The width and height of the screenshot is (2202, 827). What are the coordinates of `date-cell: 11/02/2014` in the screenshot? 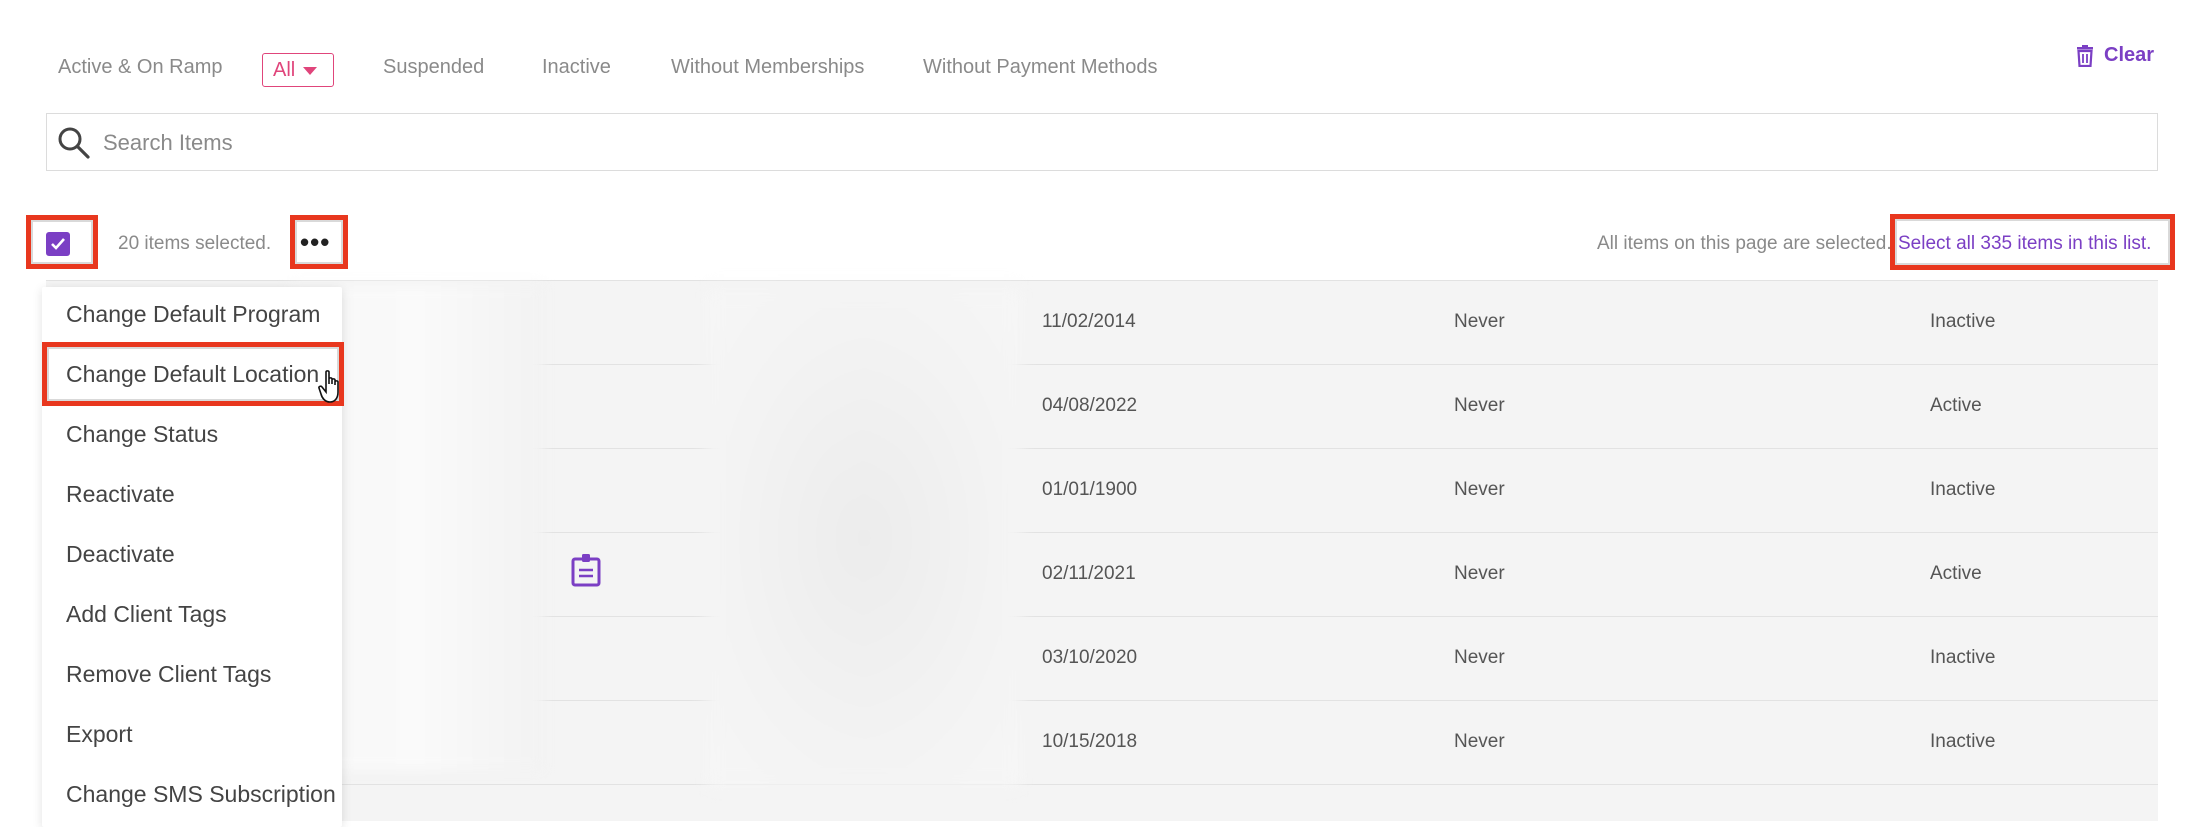 It's located at (1089, 321).